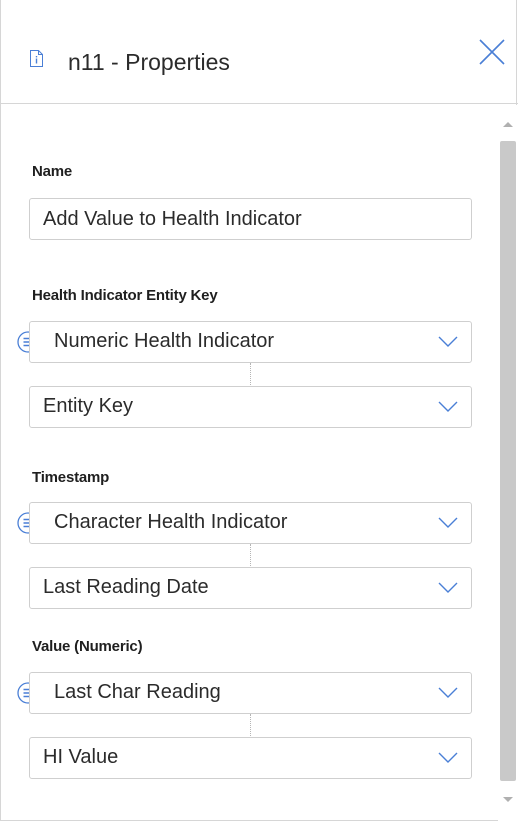  What do you see at coordinates (87, 646) in the screenshot?
I see `value-numeric-label: Value (Numeric)` at bounding box center [87, 646].